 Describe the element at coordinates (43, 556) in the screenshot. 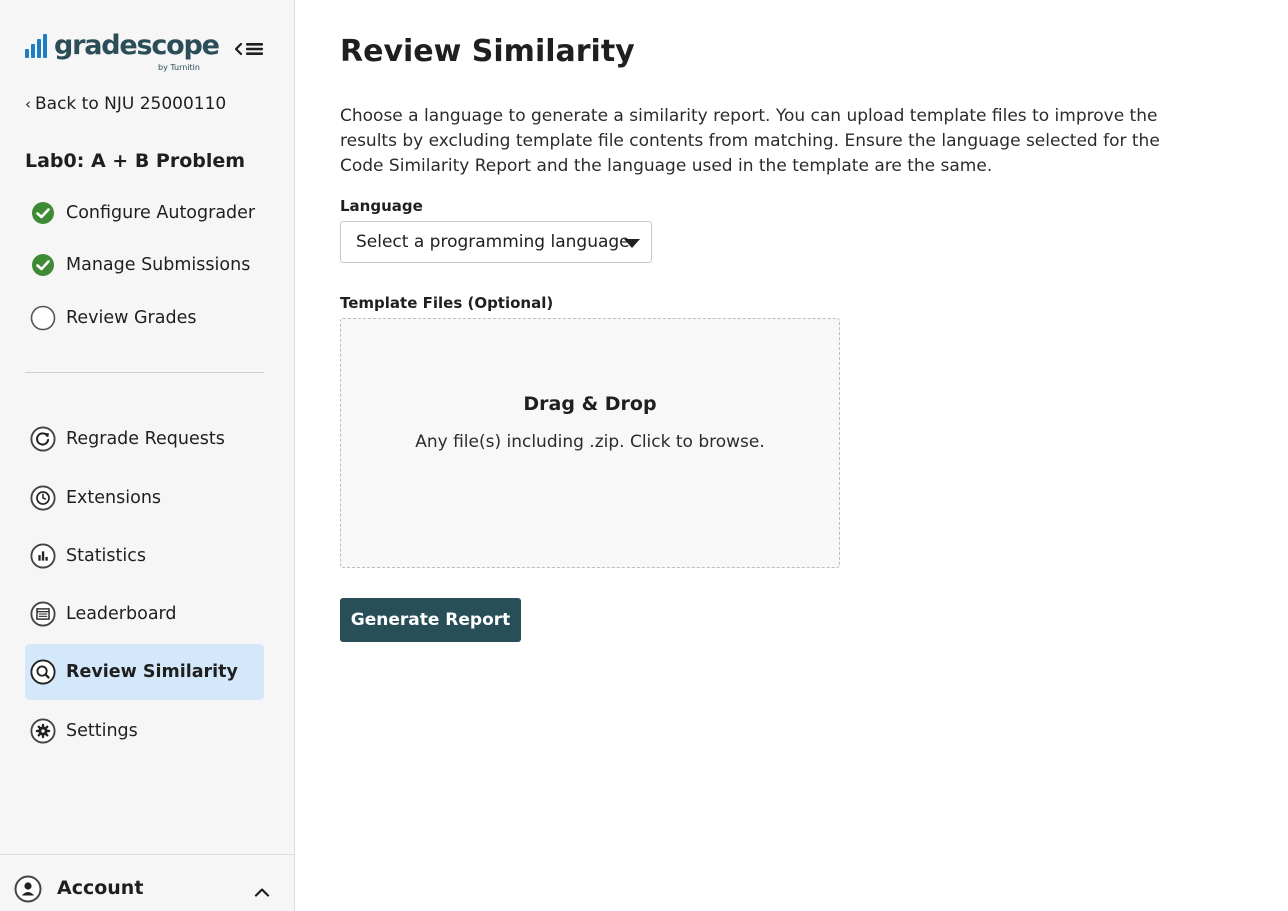

I see `bar-chart-icon` at that location.